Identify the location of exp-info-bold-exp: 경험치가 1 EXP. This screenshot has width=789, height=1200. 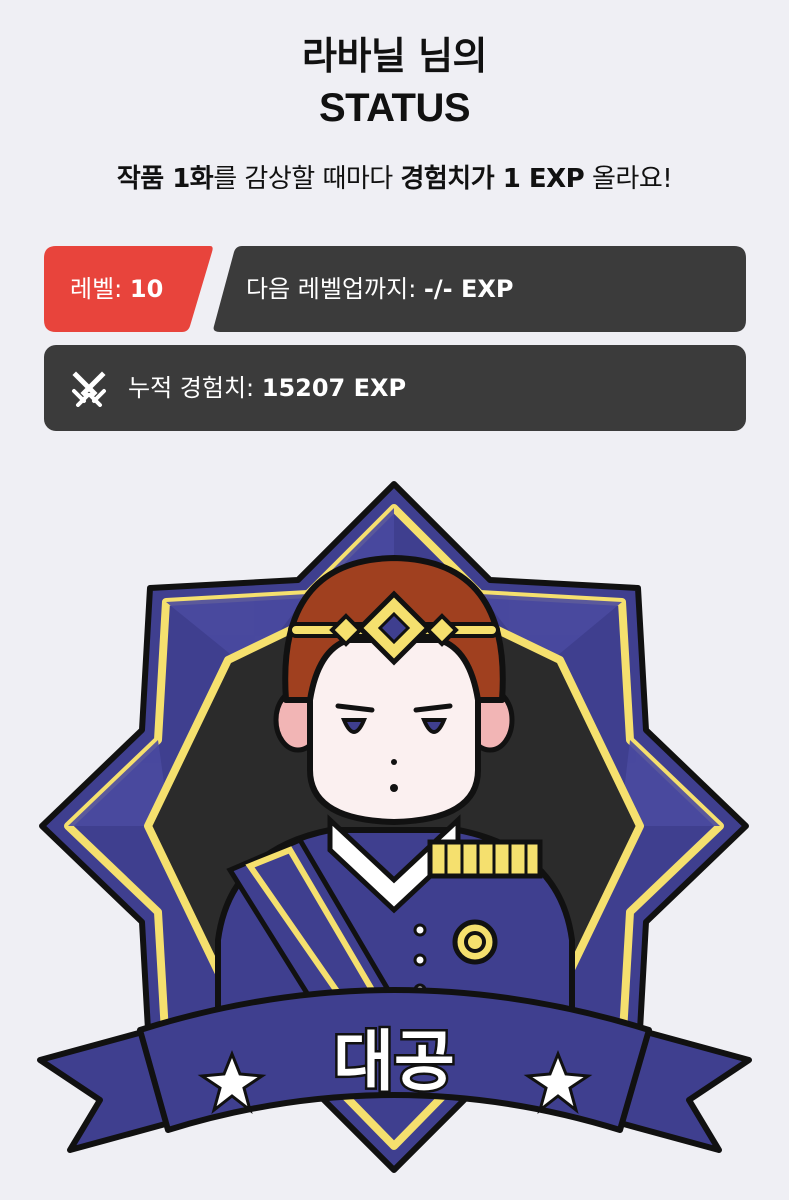
(492, 179).